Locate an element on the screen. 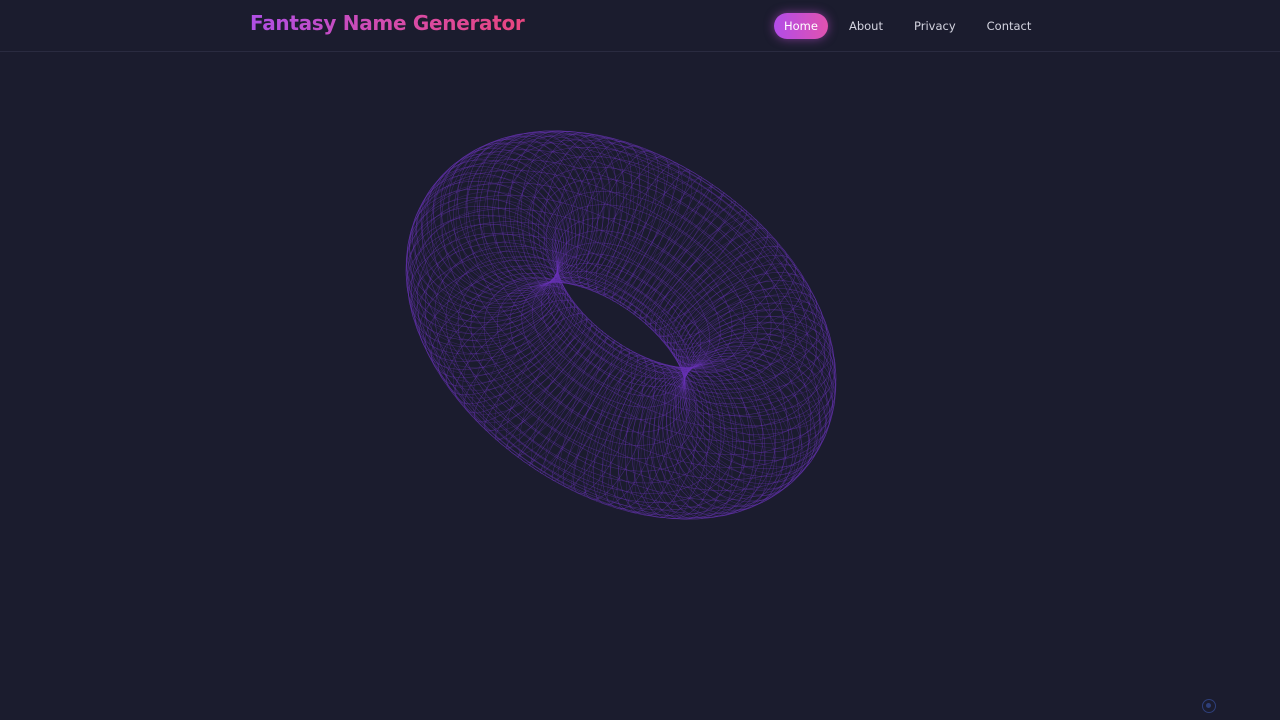  nav-contact: Contact is located at coordinates (1009, 26).